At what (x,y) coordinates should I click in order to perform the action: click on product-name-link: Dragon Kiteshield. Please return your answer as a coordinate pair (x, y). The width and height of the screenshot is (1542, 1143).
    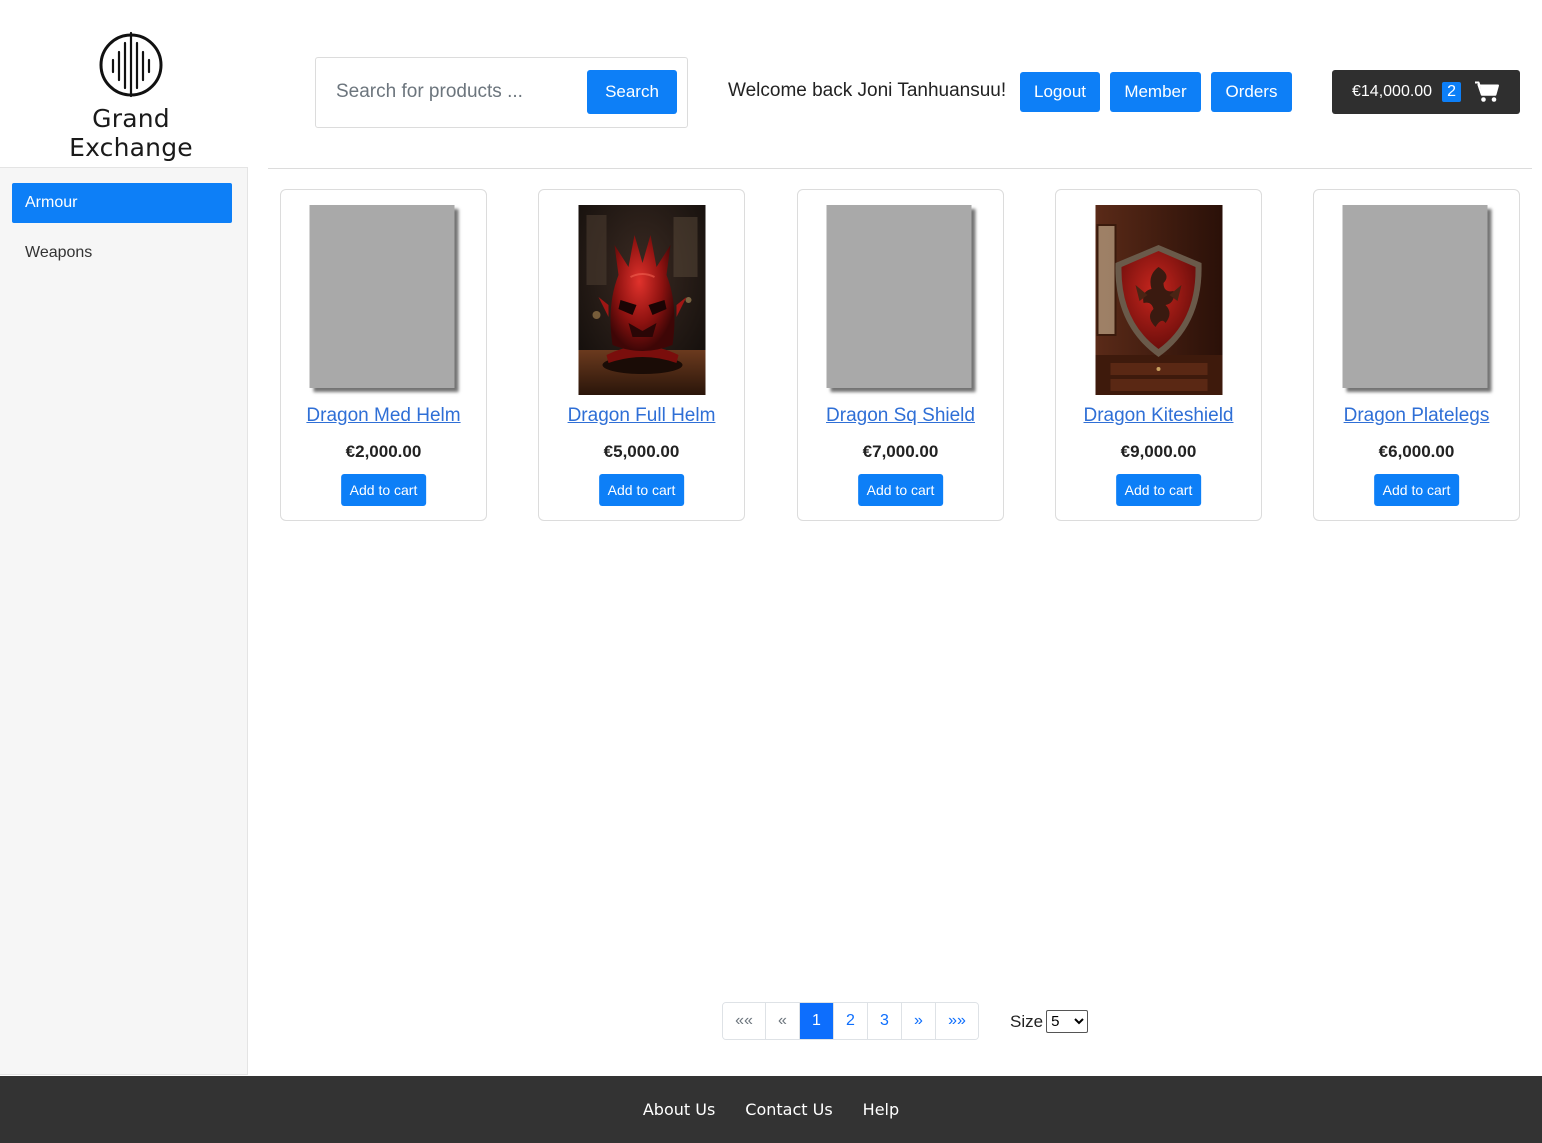
    Looking at the image, I should click on (1158, 416).